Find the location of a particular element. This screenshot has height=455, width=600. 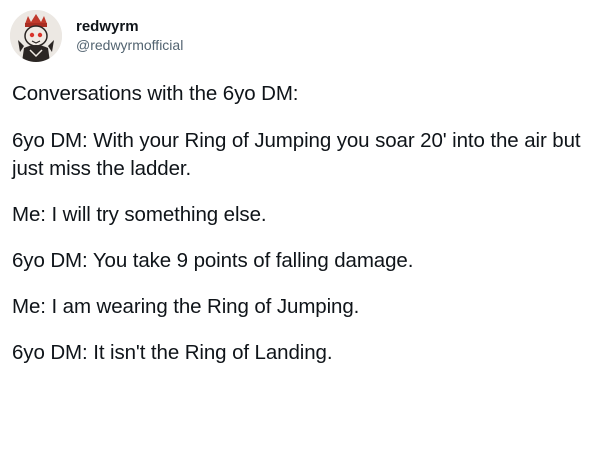

display-name: redwyrm is located at coordinates (129, 26).